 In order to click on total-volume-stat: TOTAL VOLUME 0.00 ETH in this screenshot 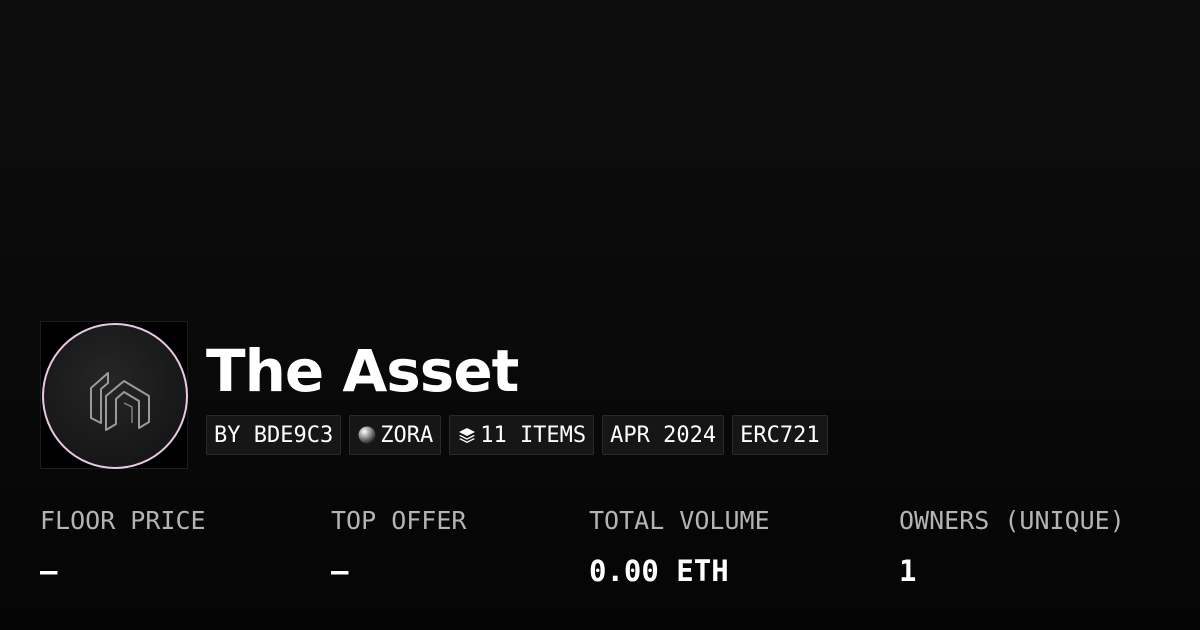, I will do `click(679, 546)`.